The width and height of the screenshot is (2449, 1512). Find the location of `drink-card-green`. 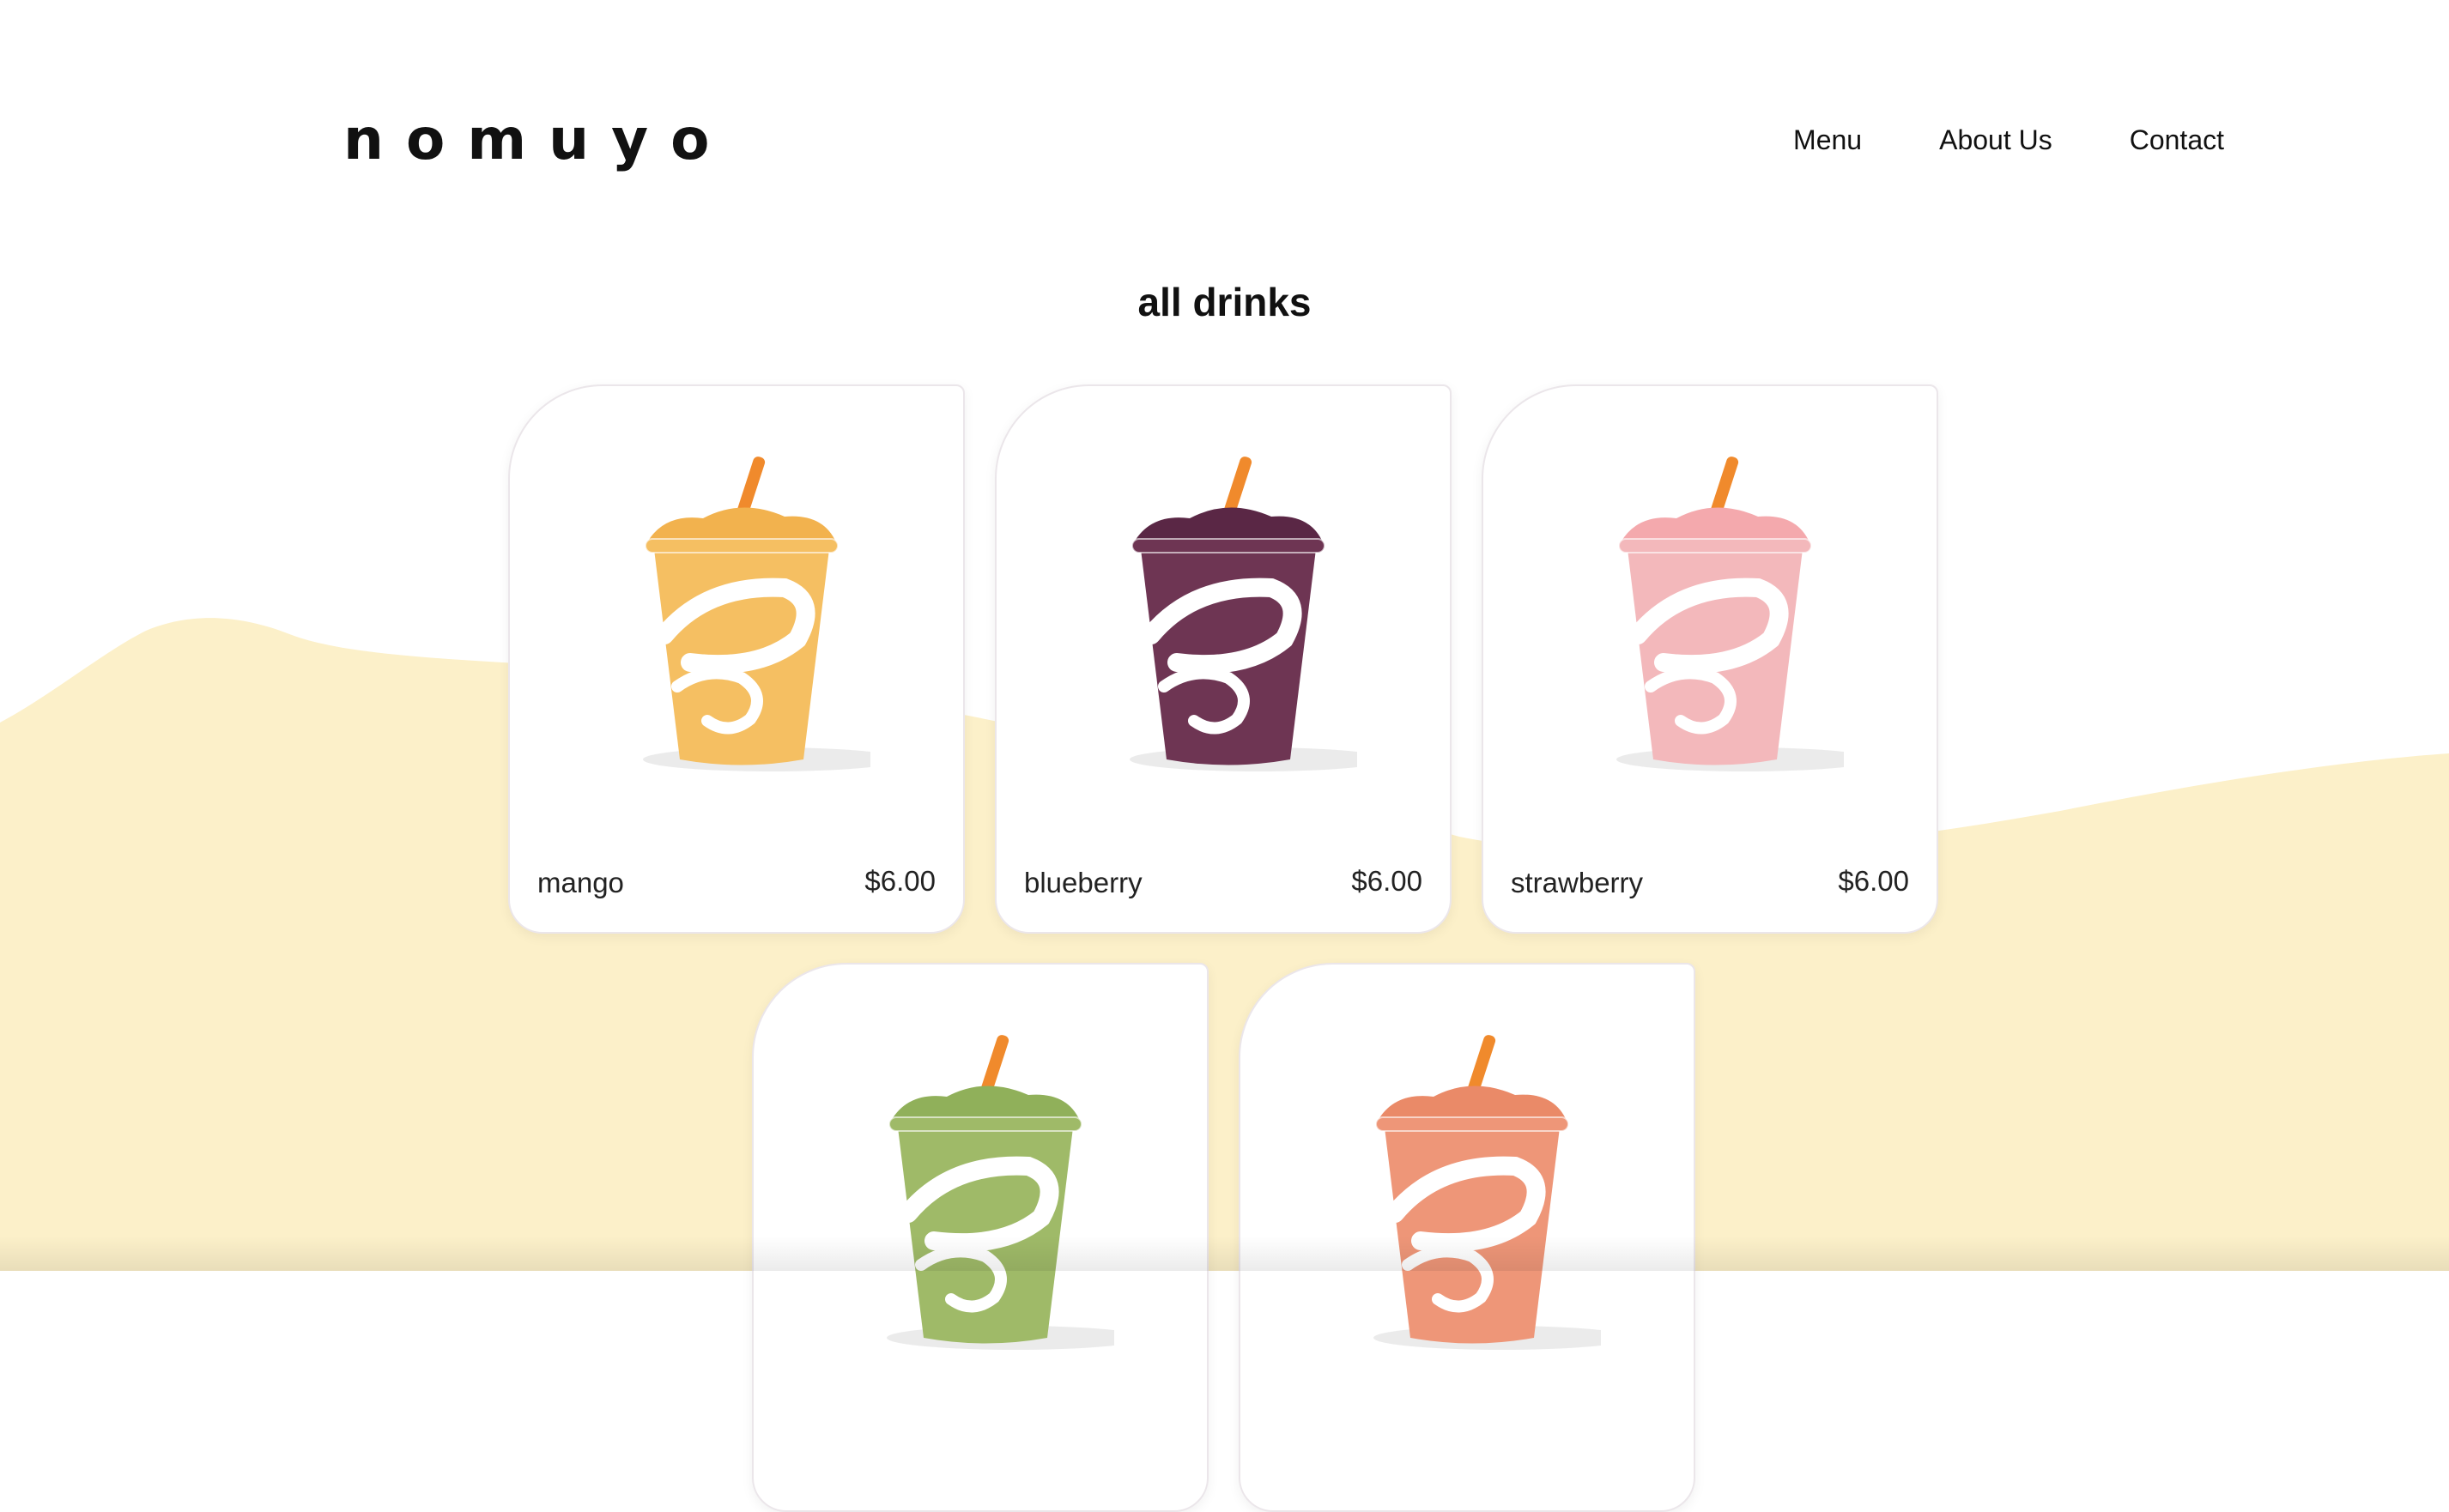

drink-card-green is located at coordinates (980, 1237).